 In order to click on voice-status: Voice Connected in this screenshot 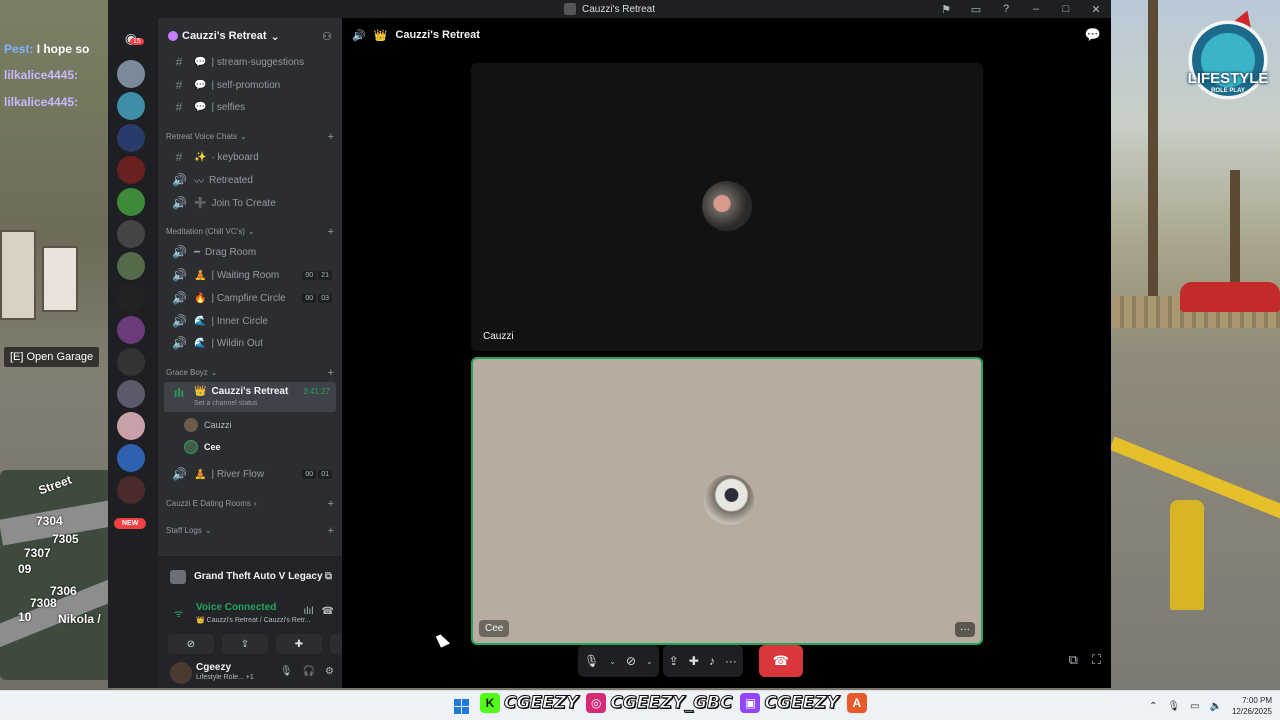, I will do `click(236, 607)`.